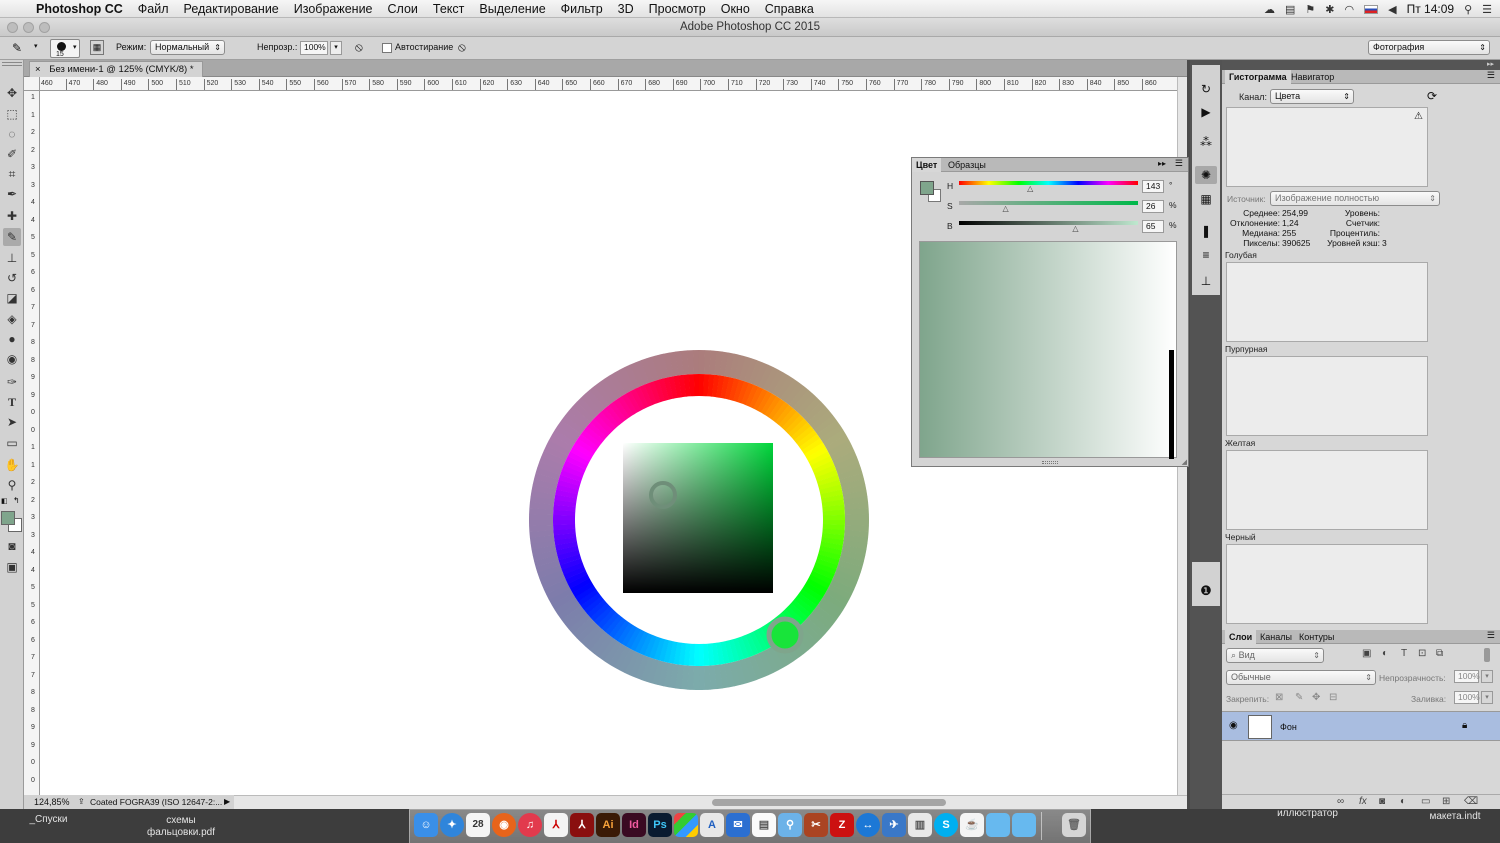  I want to click on app-menu: Photoshop CC, so click(79, 9).